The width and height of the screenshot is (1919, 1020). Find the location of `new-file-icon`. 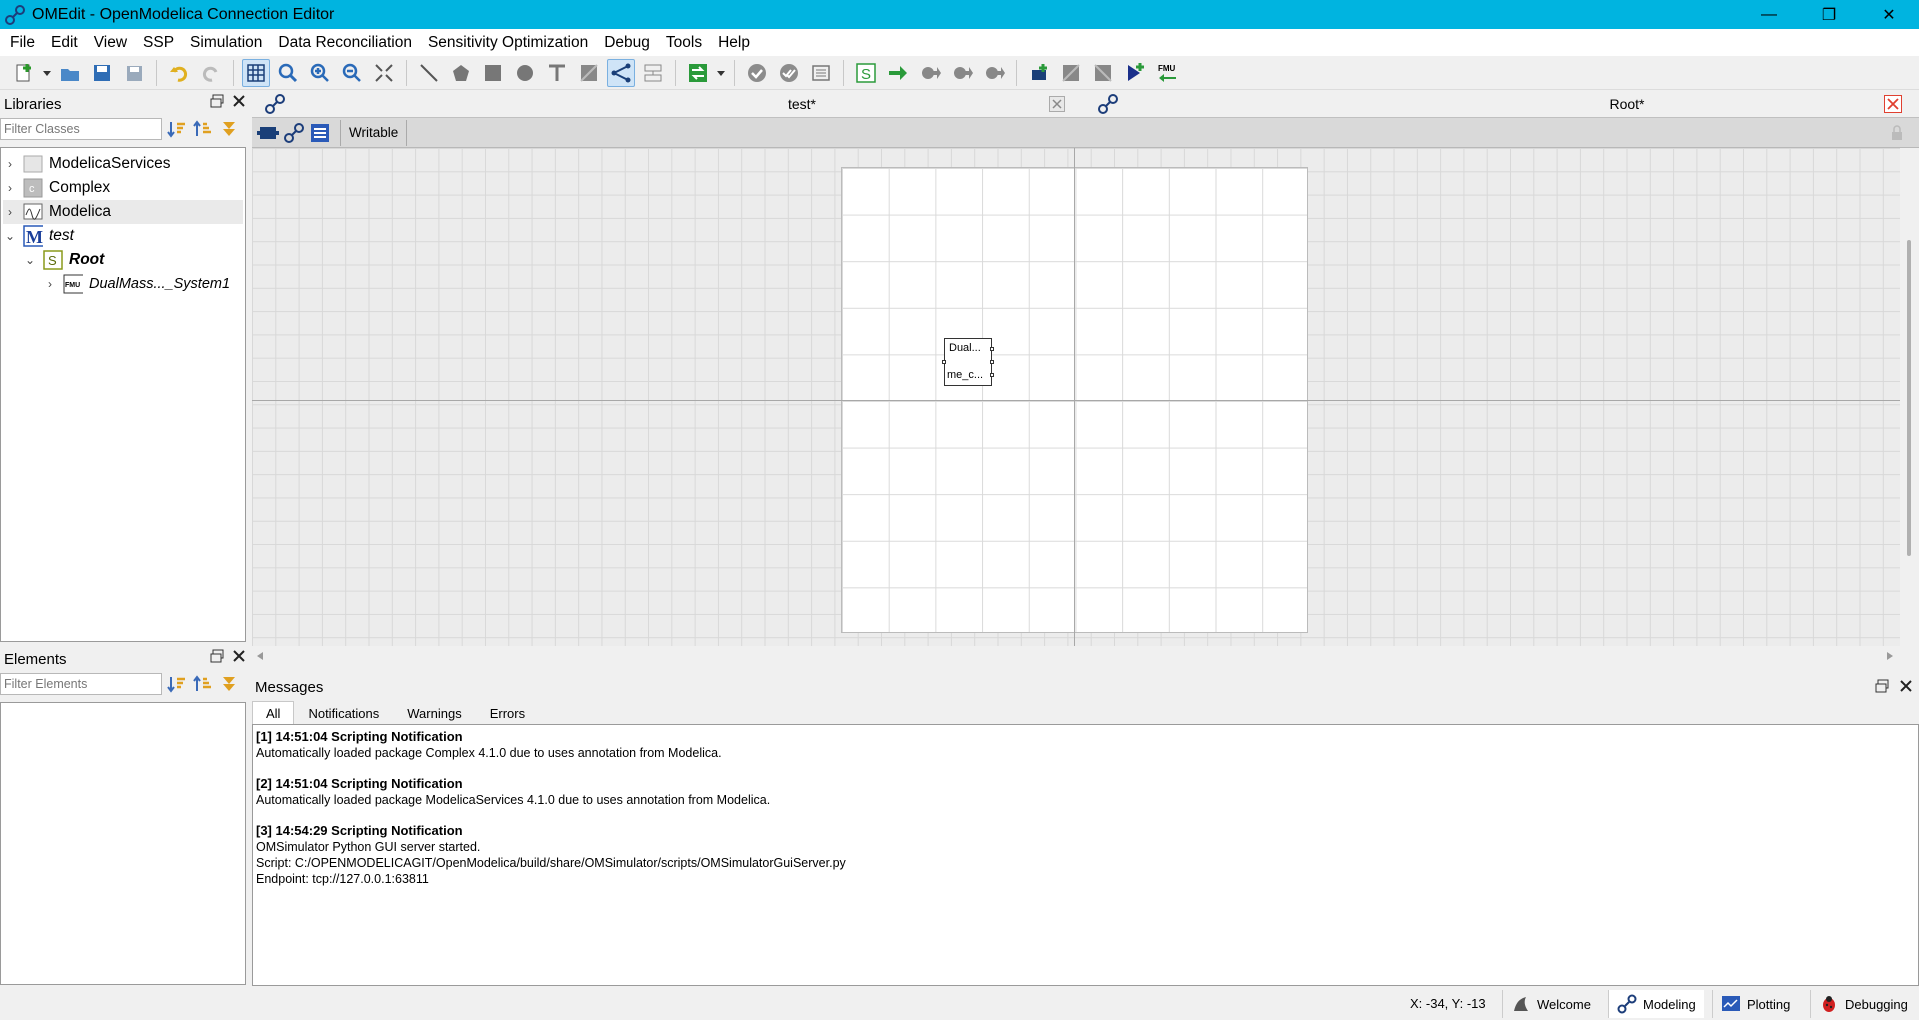

new-file-icon is located at coordinates (24, 73).